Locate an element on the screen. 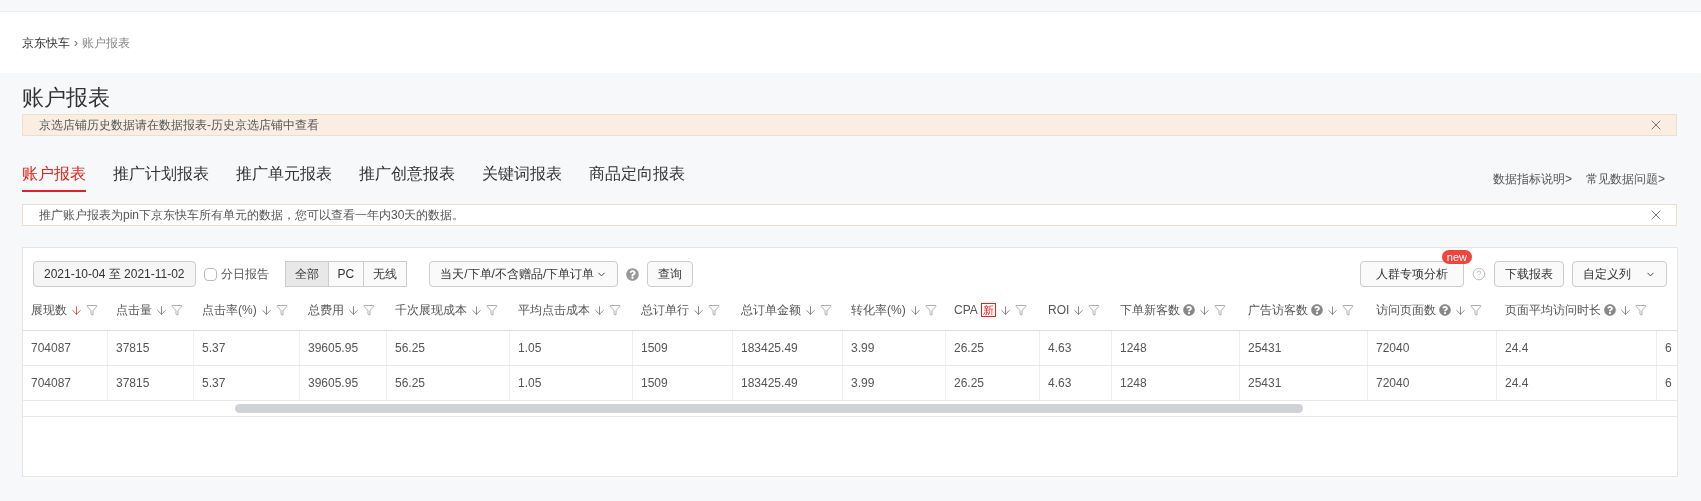  info-text: 推广账户报表为pin下京东快车所有单元的数据，您可以查看一年内30天的数据。 is located at coordinates (252, 215).